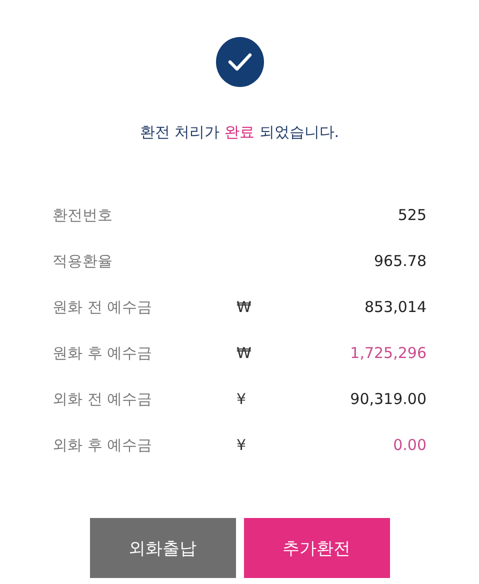  What do you see at coordinates (388, 353) in the screenshot?
I see `detail-value: 1,725,296` at bounding box center [388, 353].